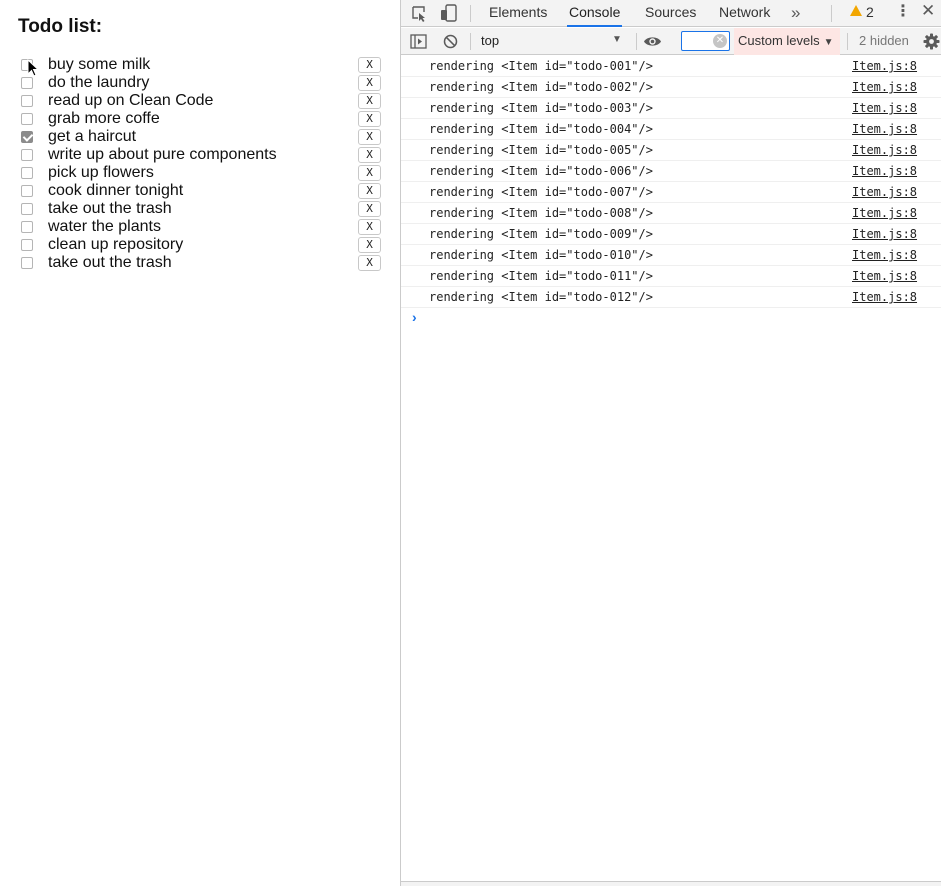 Image resolution: width=941 pixels, height=886 pixels. I want to click on tab-elements: Elements, so click(518, 13).